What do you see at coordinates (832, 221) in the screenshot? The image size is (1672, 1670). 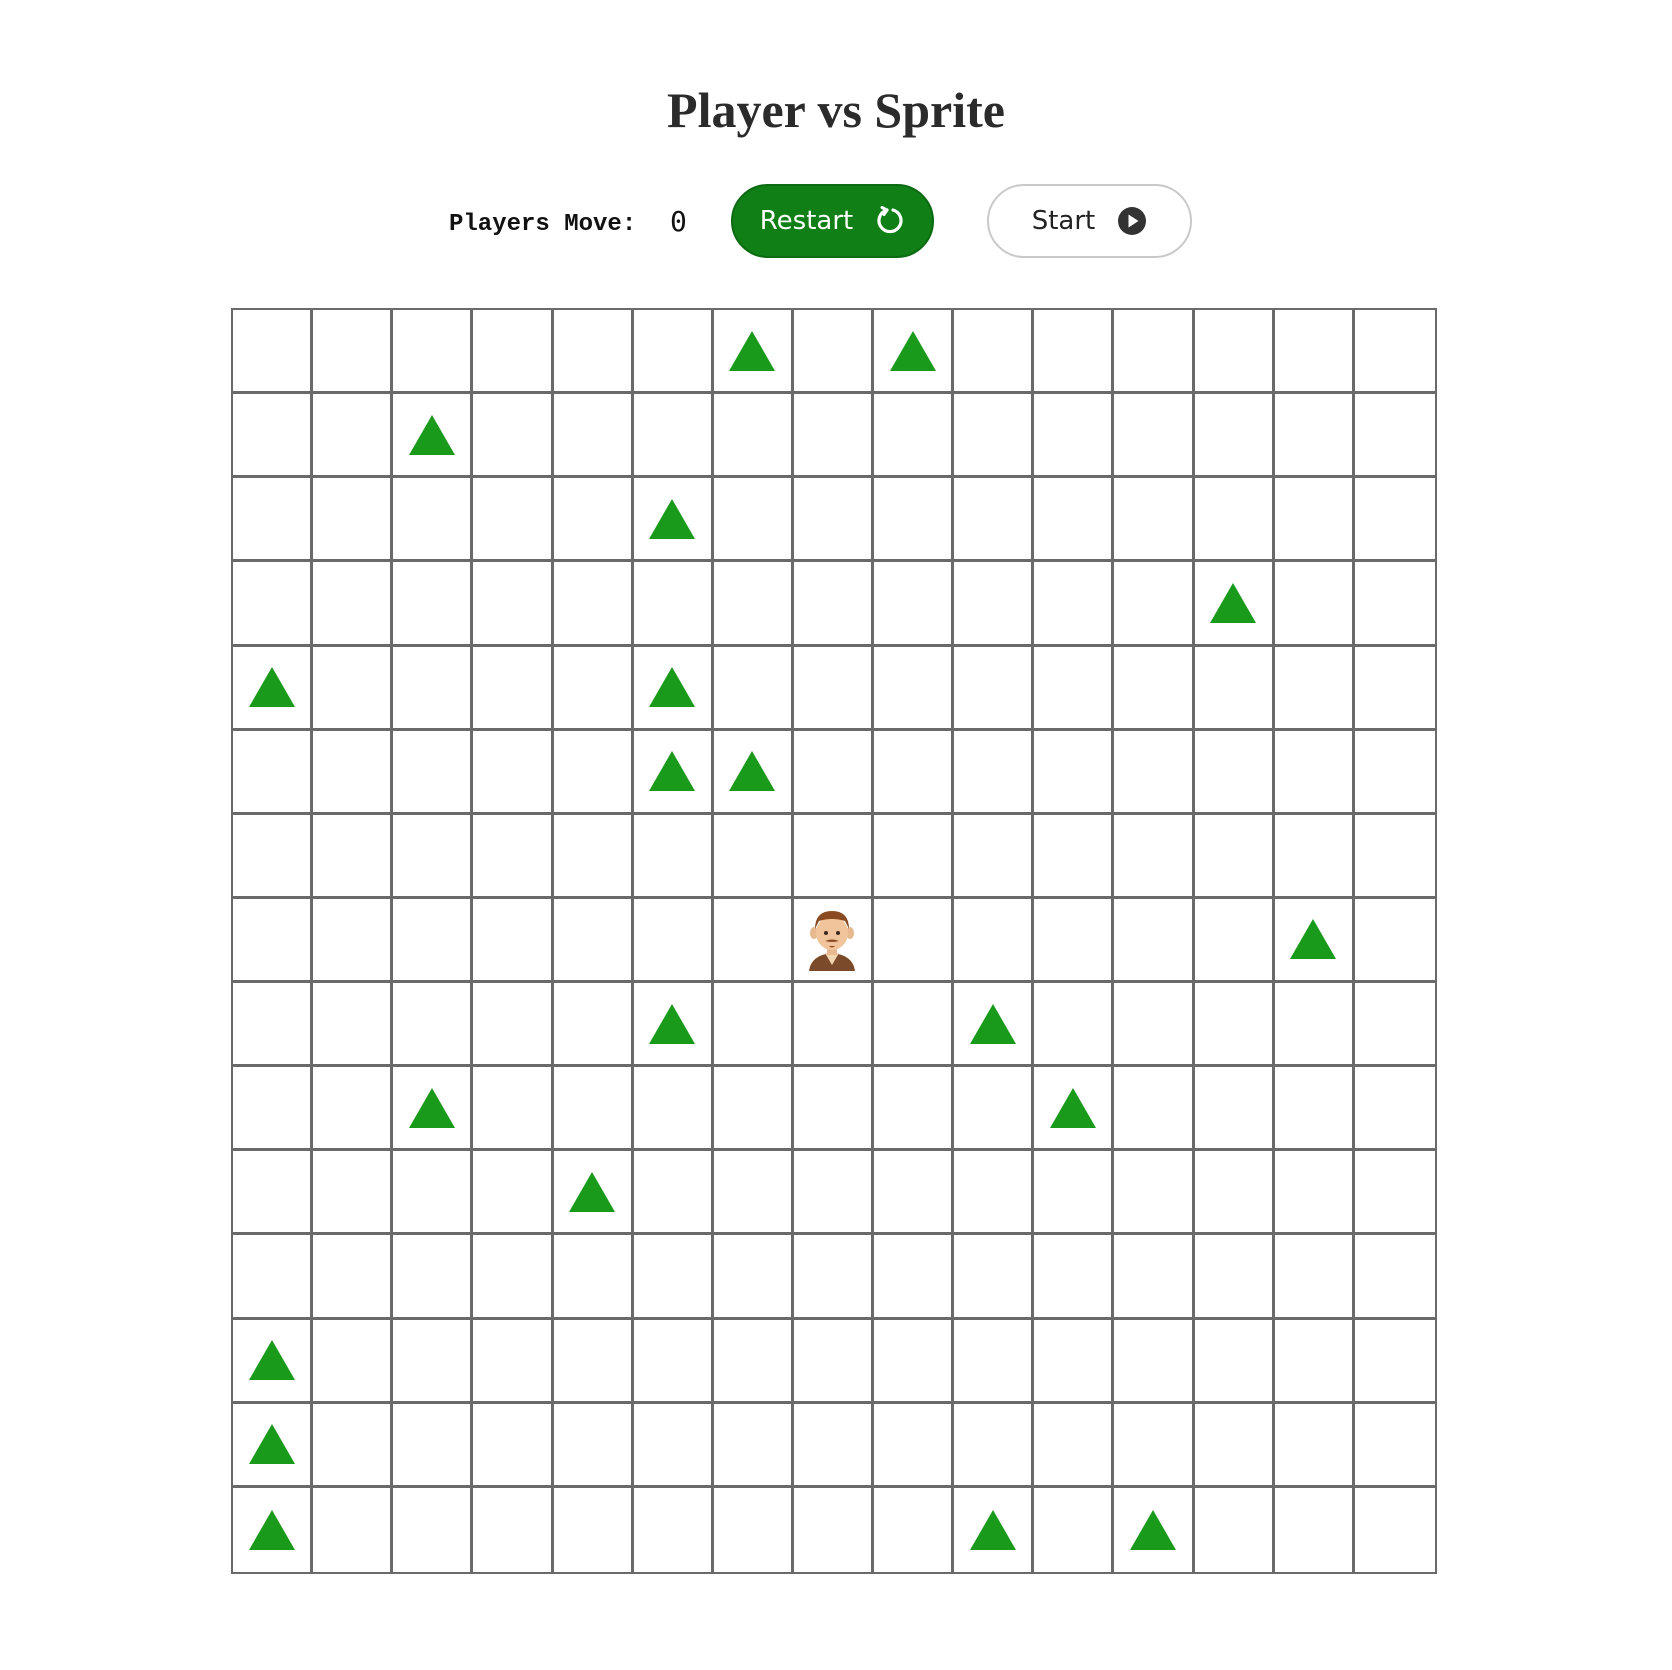 I see `restart-button: Restart` at bounding box center [832, 221].